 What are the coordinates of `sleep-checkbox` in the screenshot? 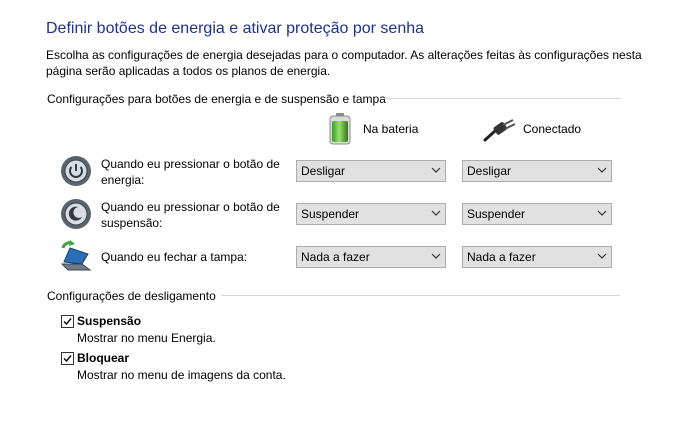 It's located at (67, 321).